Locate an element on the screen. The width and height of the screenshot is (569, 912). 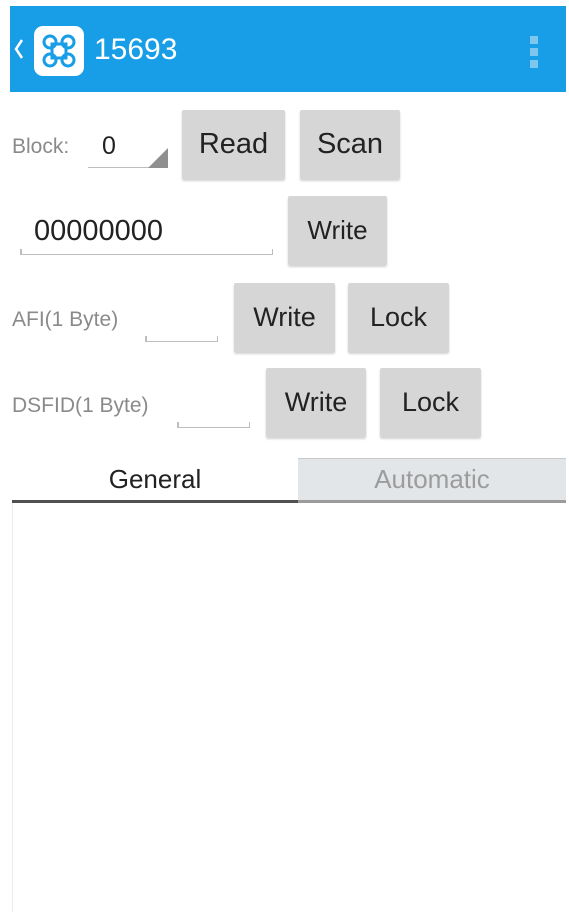
scan-button: Scan is located at coordinates (350, 144).